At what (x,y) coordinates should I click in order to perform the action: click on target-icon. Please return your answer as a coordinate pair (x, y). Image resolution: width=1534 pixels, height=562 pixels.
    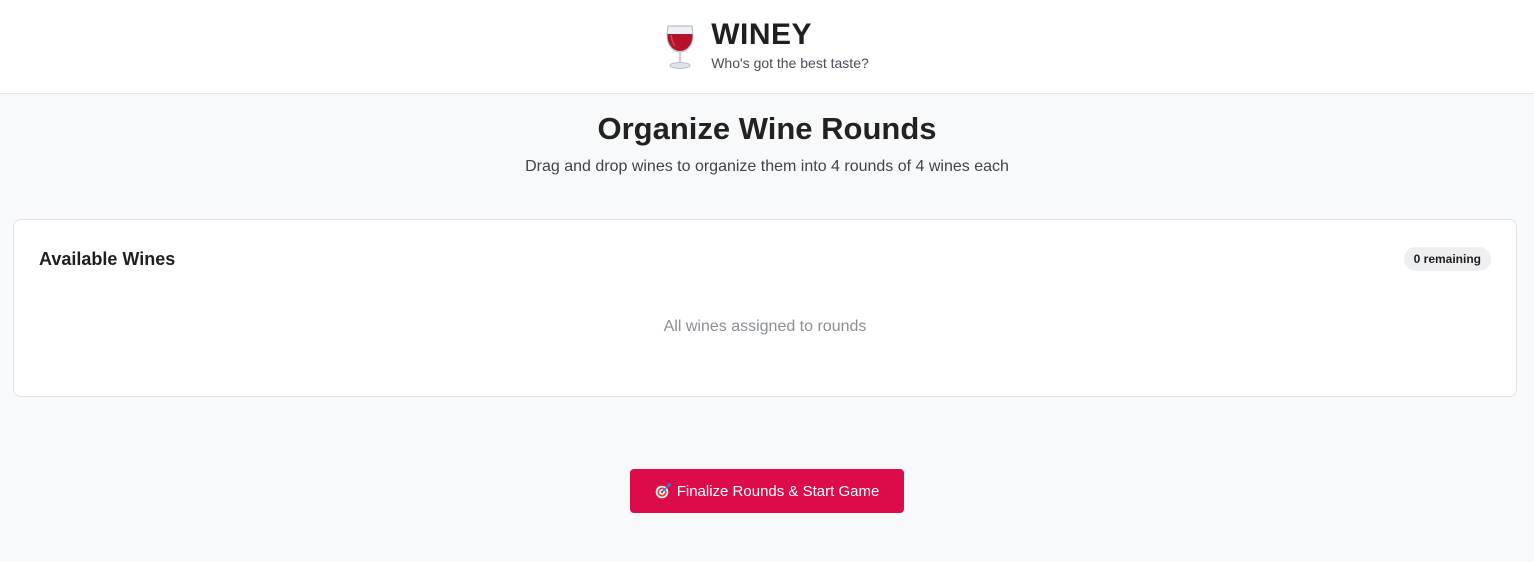
    Looking at the image, I should click on (663, 491).